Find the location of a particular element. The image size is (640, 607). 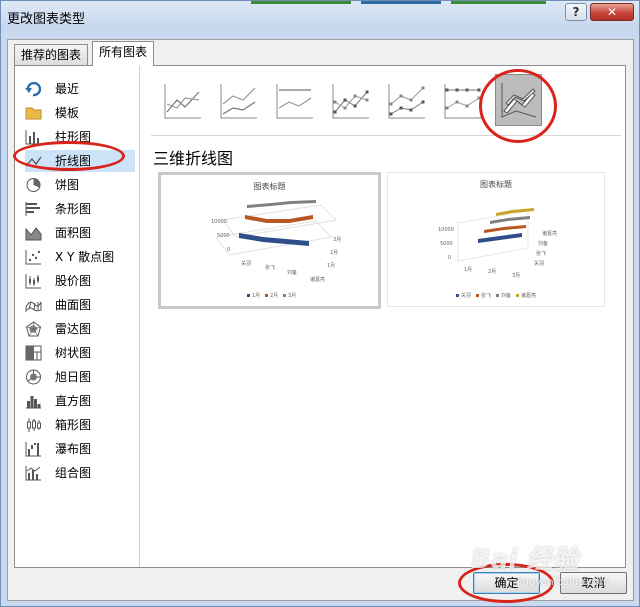

subtype-stacked-line is located at coordinates (238, 100).